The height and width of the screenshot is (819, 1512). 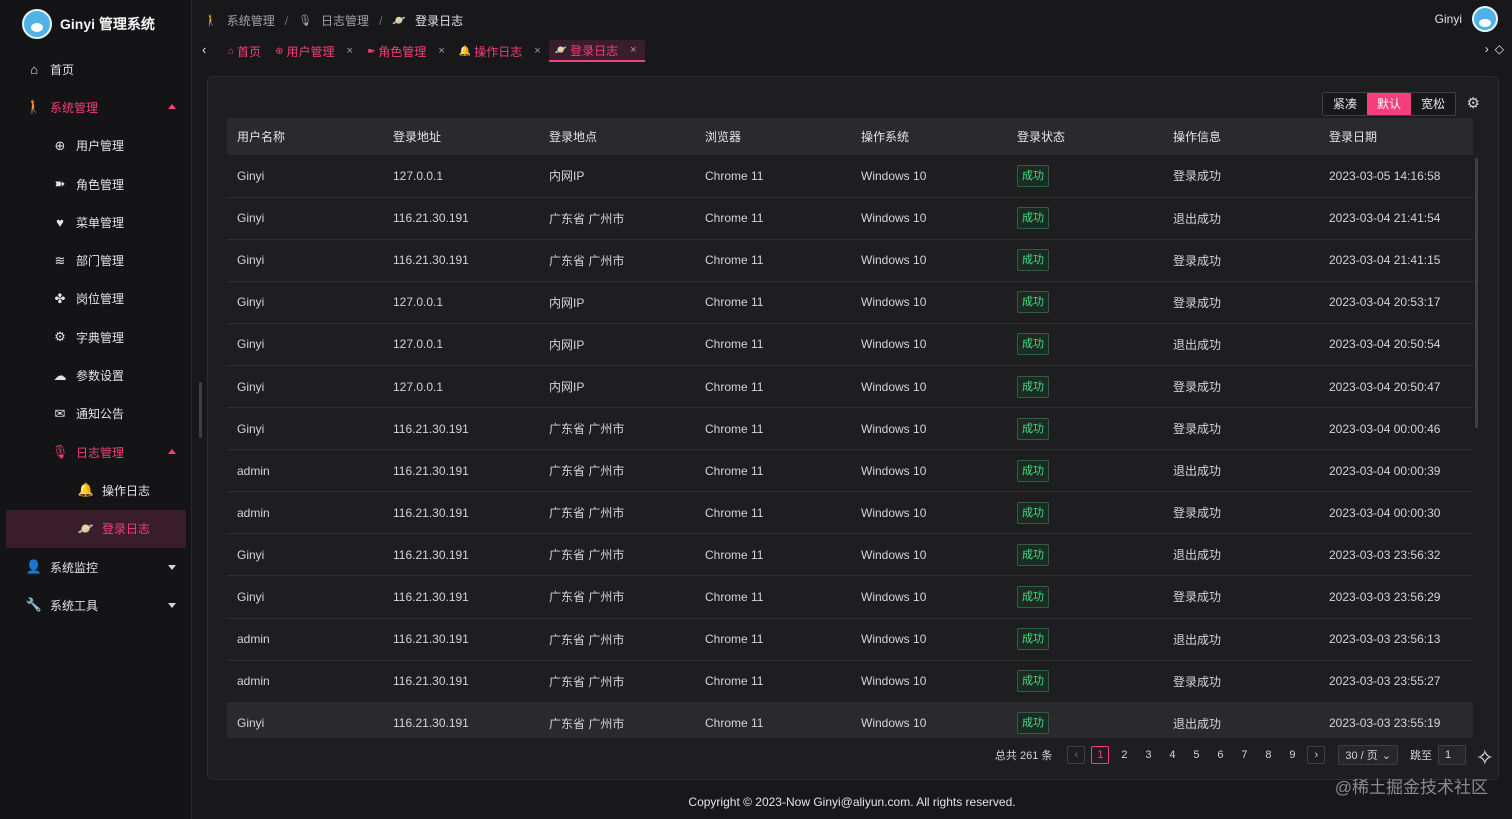 What do you see at coordinates (96, 452) in the screenshot?
I see `sidebar-item-log-management: 🎙 日志管理` at bounding box center [96, 452].